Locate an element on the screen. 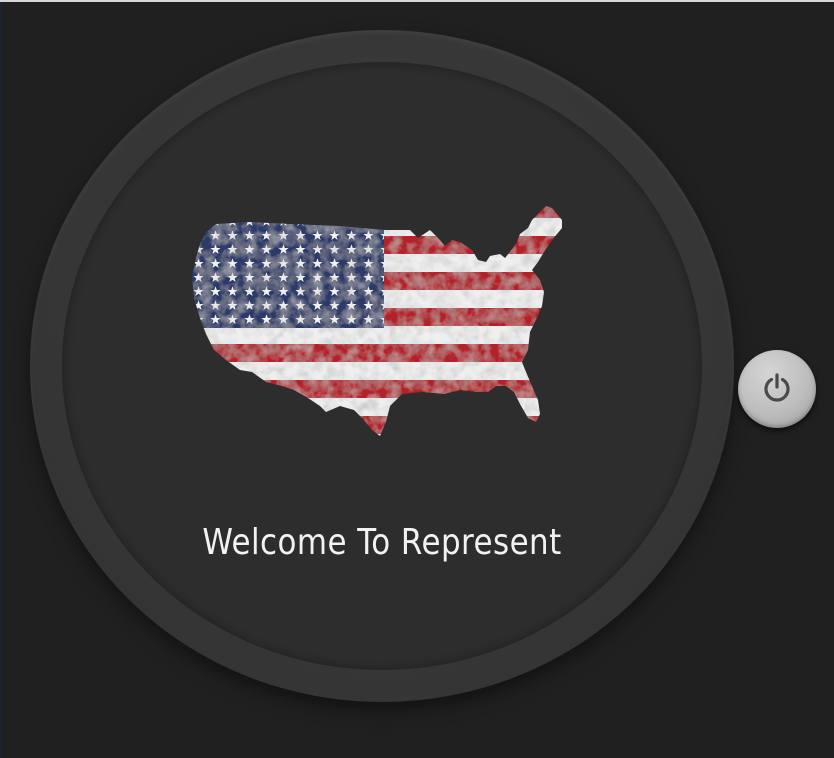  power-icon is located at coordinates (777, 387).